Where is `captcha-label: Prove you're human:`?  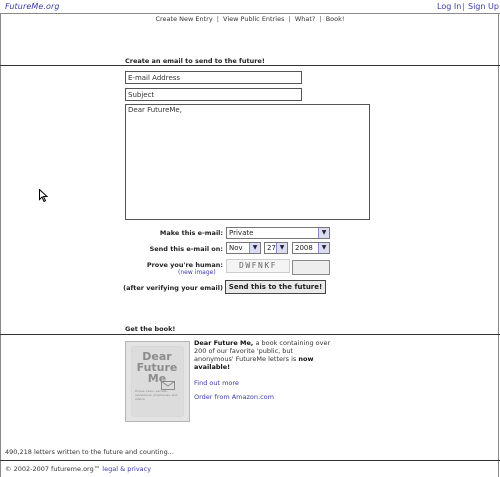
captcha-label: Prove you're human: is located at coordinates (184, 265).